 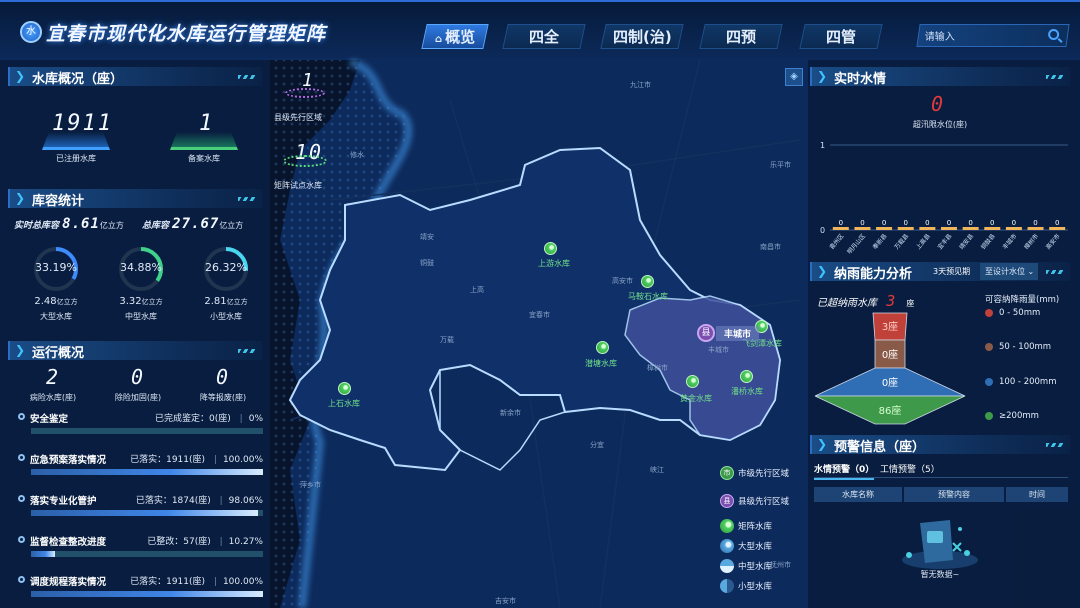 I want to click on tab-siyu: 四预, so click(x=741, y=36).